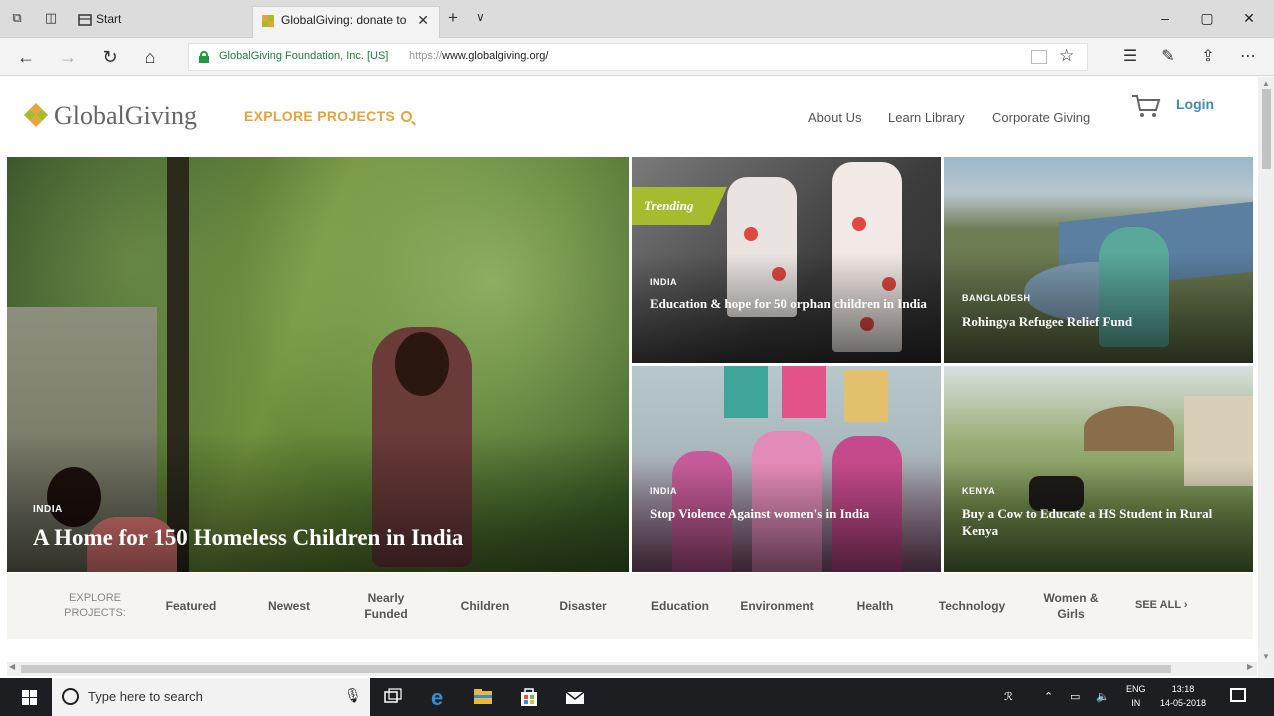 The width and height of the screenshot is (1274, 716). What do you see at coordinates (268, 21) in the screenshot?
I see `globalgiving-favicon` at bounding box center [268, 21].